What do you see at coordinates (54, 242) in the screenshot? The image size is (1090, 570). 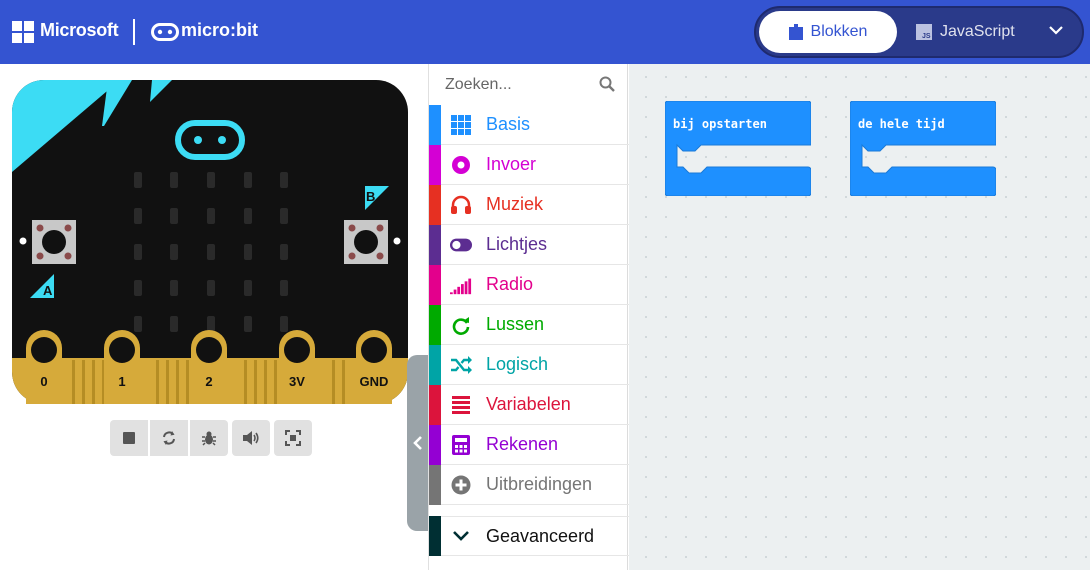 I see `button-a` at bounding box center [54, 242].